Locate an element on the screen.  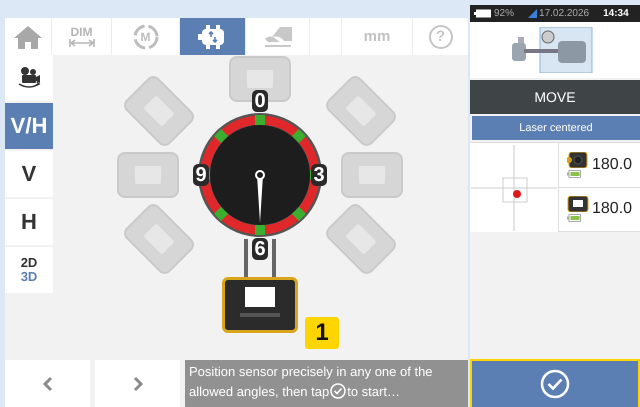
confirm-button is located at coordinates (555, 383).